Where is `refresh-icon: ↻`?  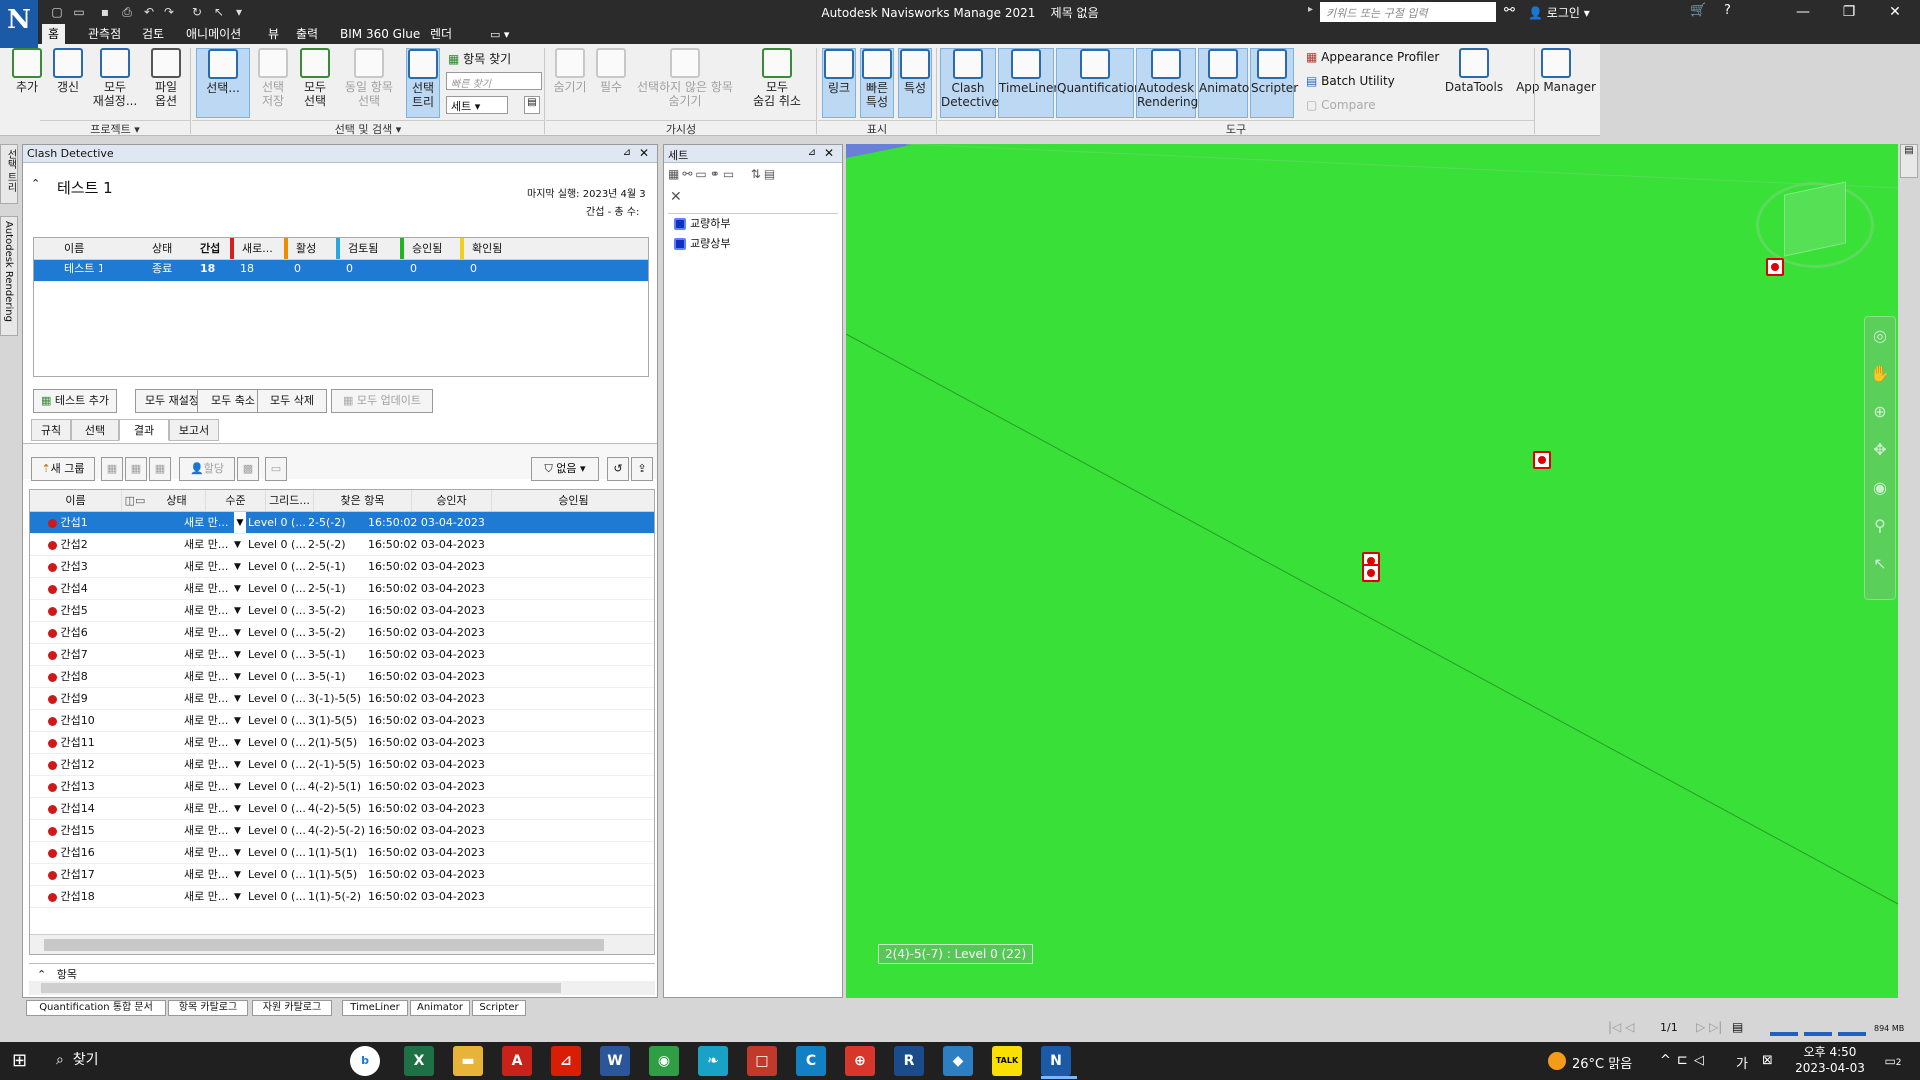
refresh-icon: ↻ is located at coordinates (197, 12).